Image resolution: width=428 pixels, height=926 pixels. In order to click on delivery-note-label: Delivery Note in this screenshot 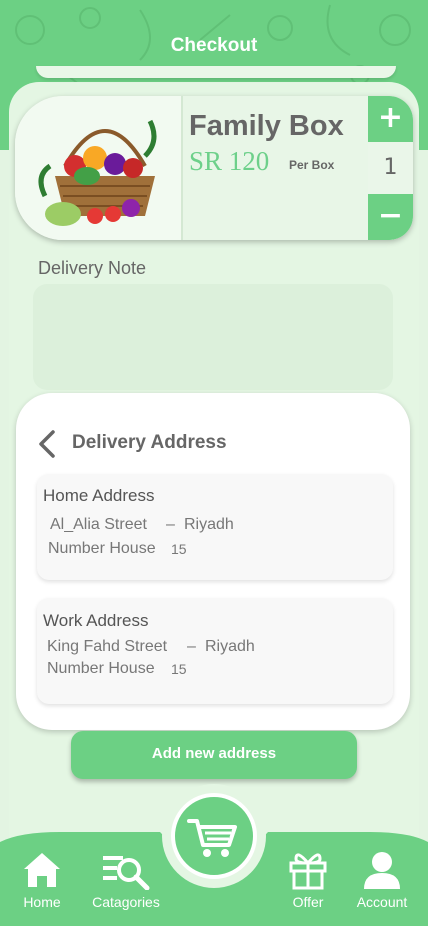, I will do `click(92, 268)`.